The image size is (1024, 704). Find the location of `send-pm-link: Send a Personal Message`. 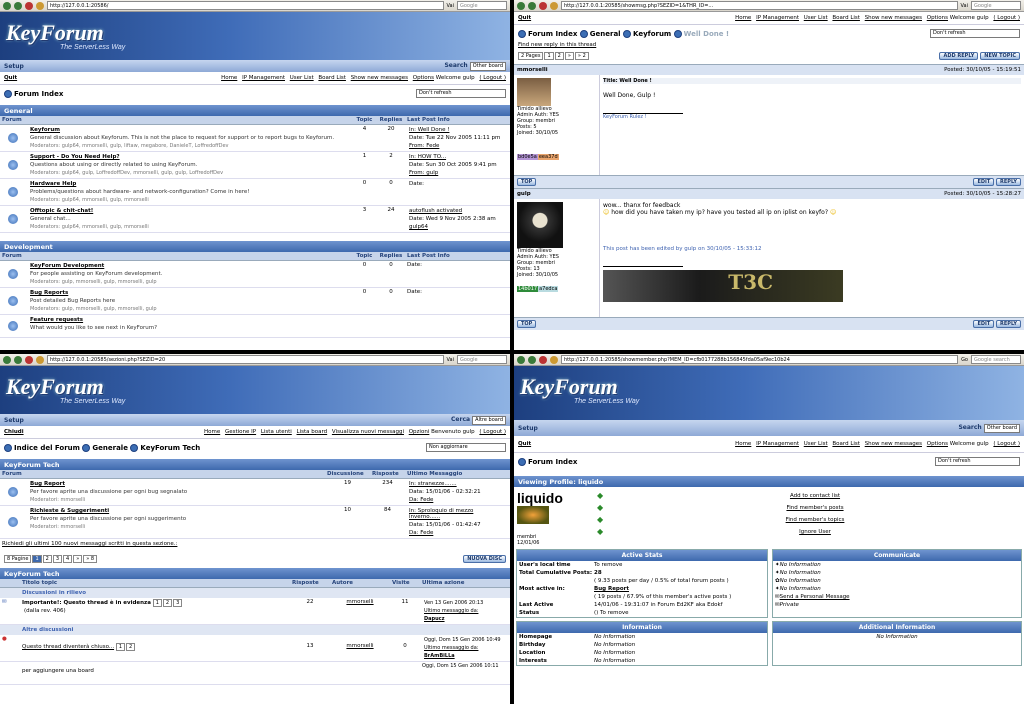

send-pm-link: Send a Personal Message is located at coordinates (815, 597).